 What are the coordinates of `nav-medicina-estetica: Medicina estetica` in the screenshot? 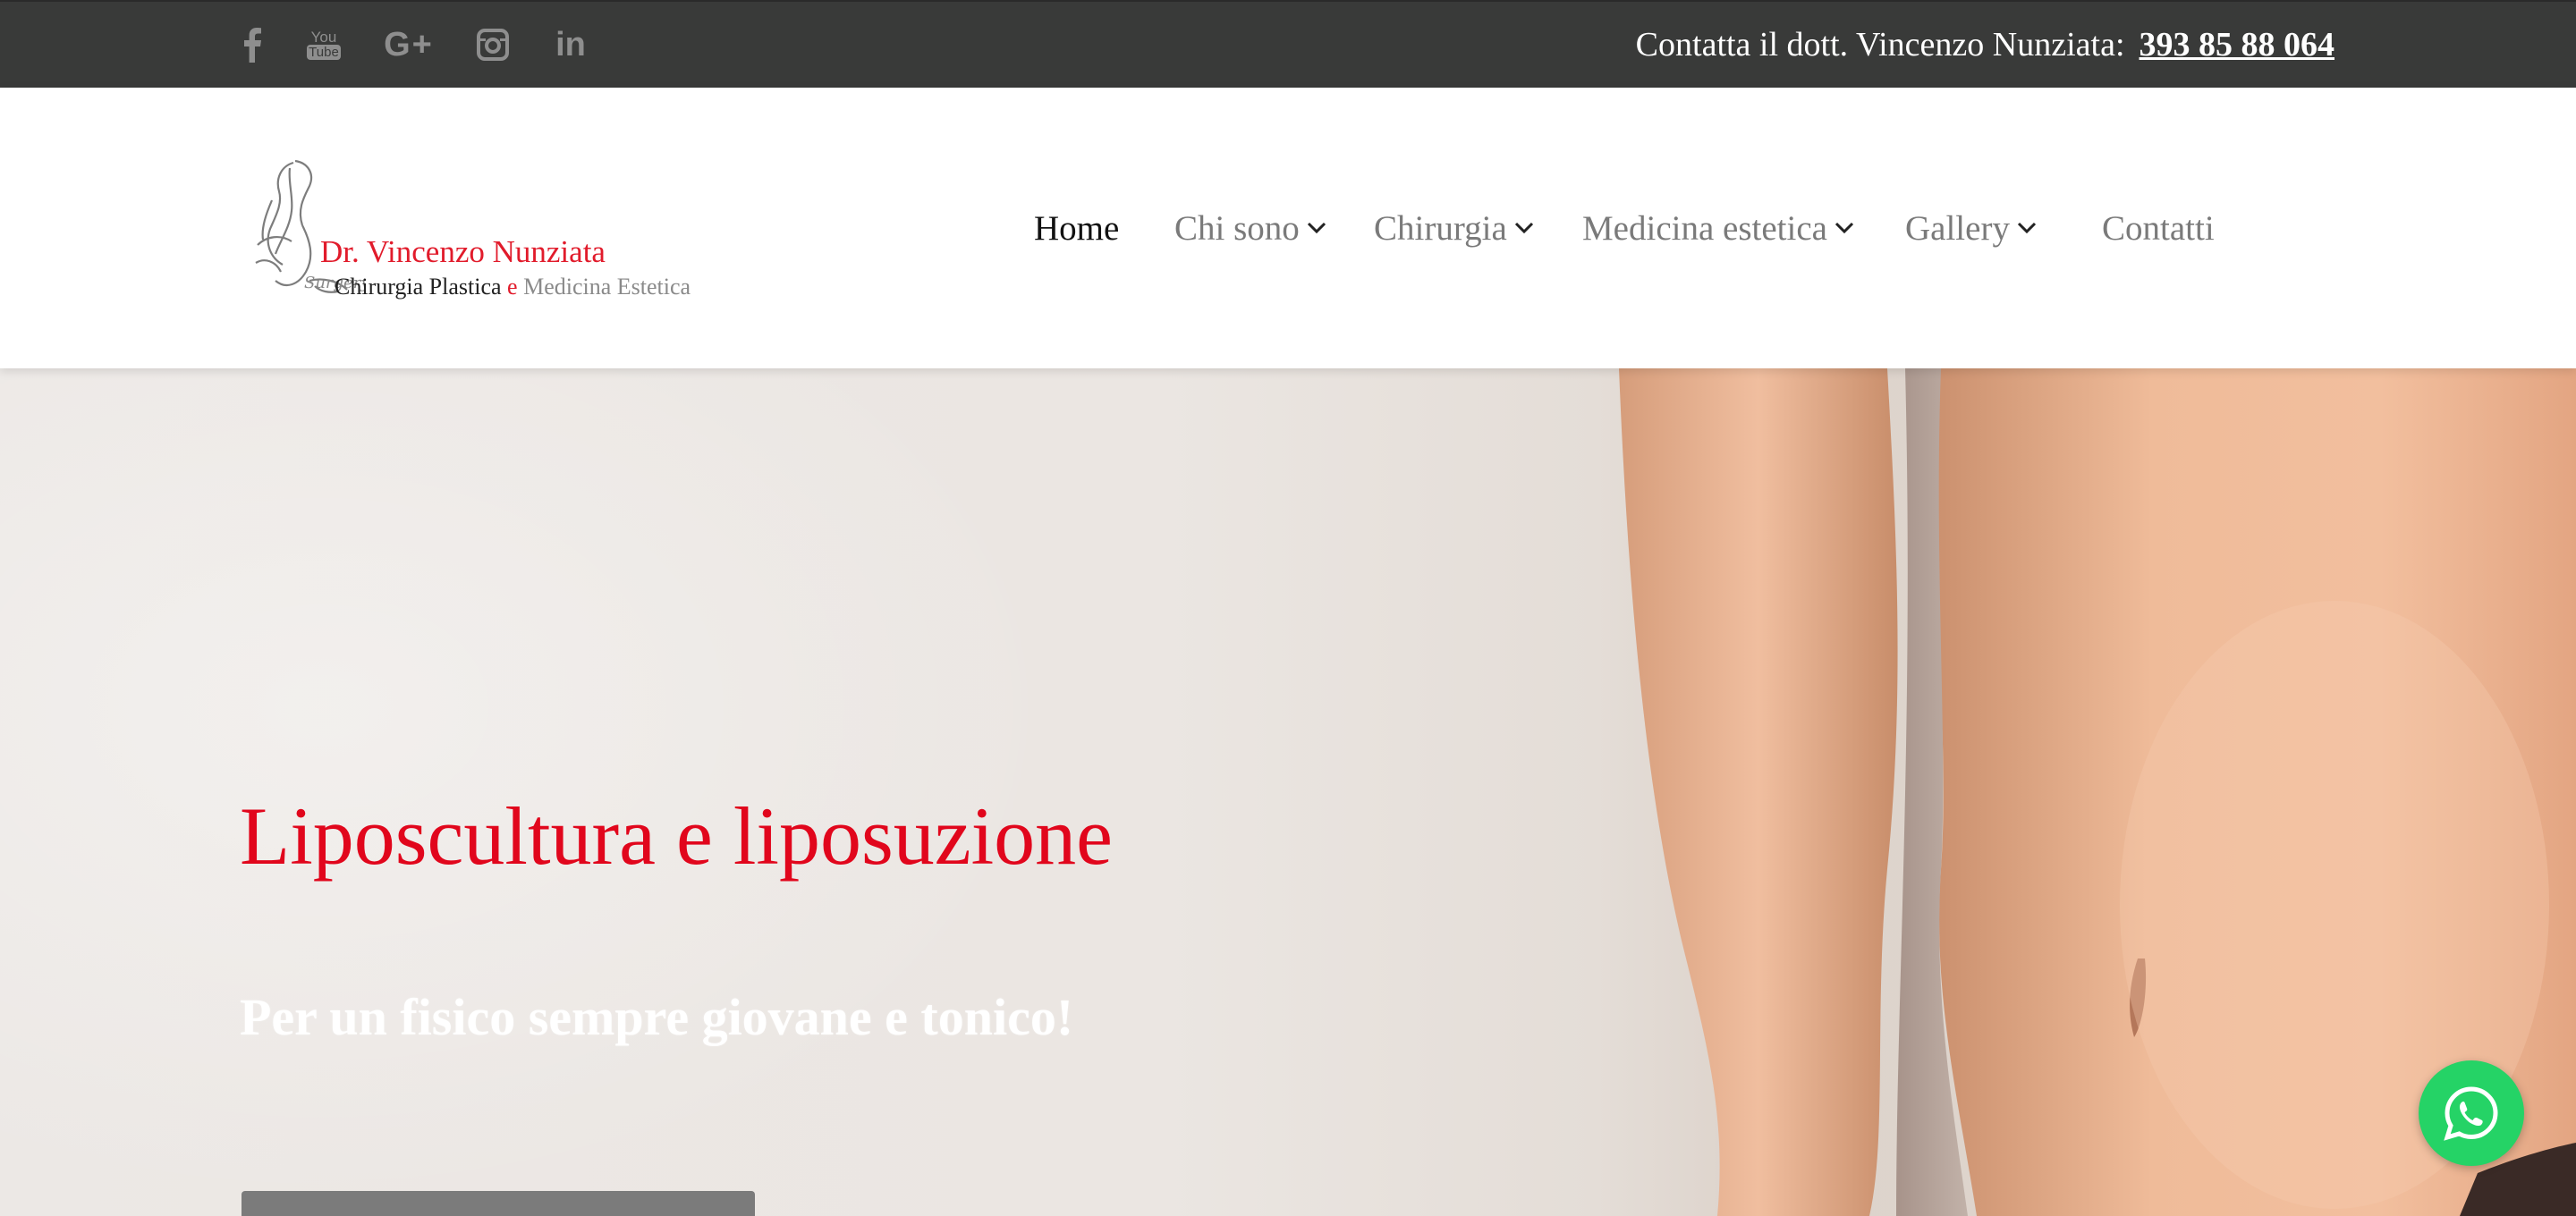 It's located at (1718, 228).